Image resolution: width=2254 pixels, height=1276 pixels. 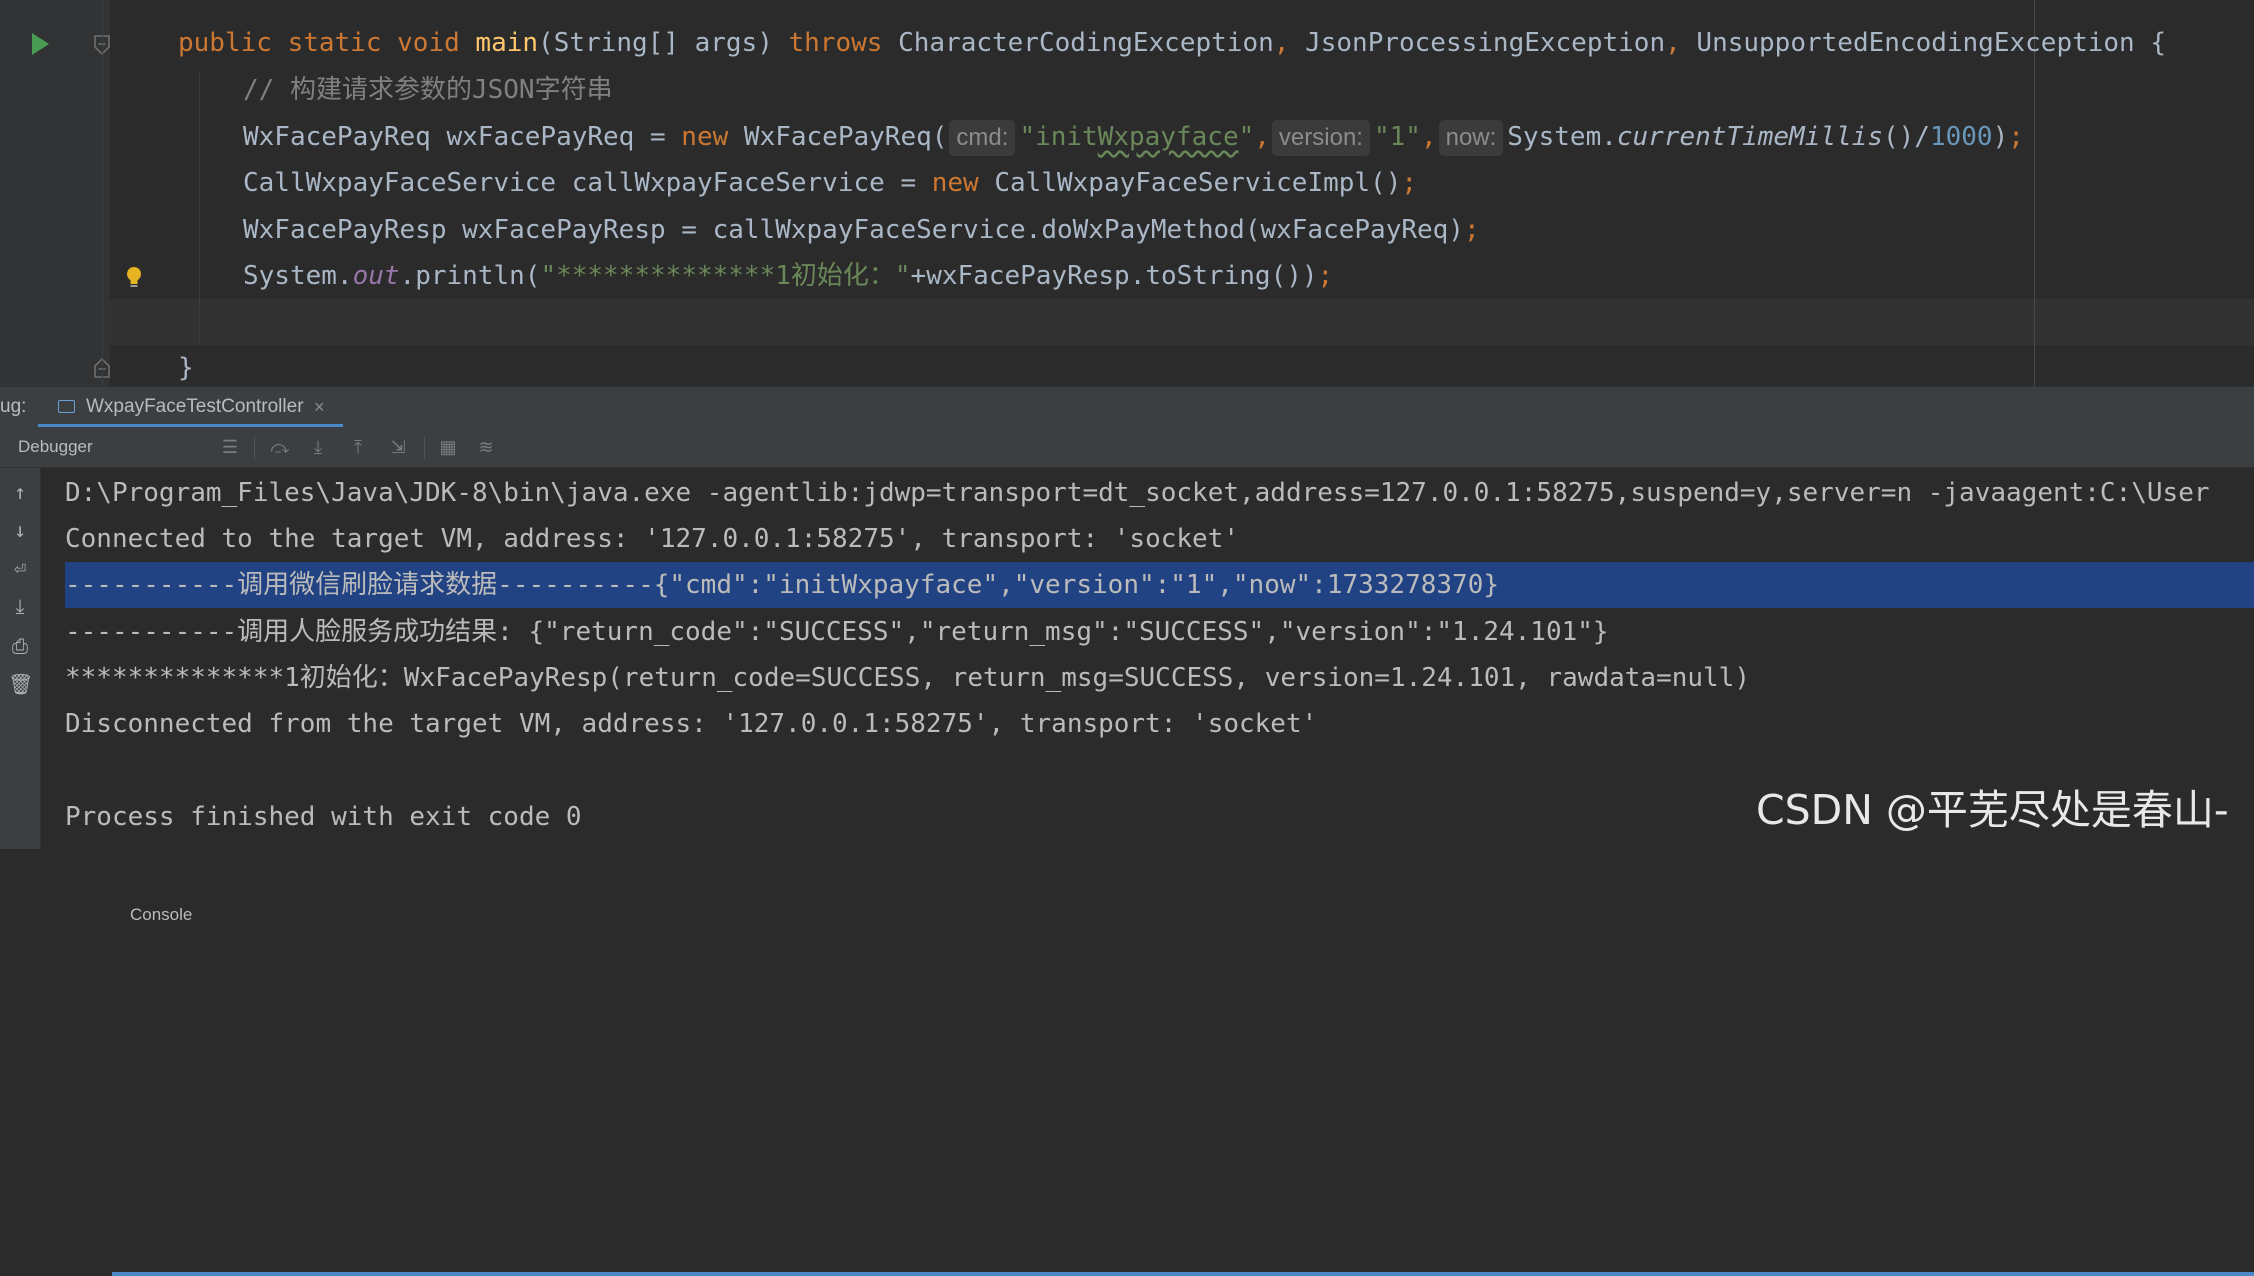 I want to click on parameter-hint: version:, so click(x=1320, y=138).